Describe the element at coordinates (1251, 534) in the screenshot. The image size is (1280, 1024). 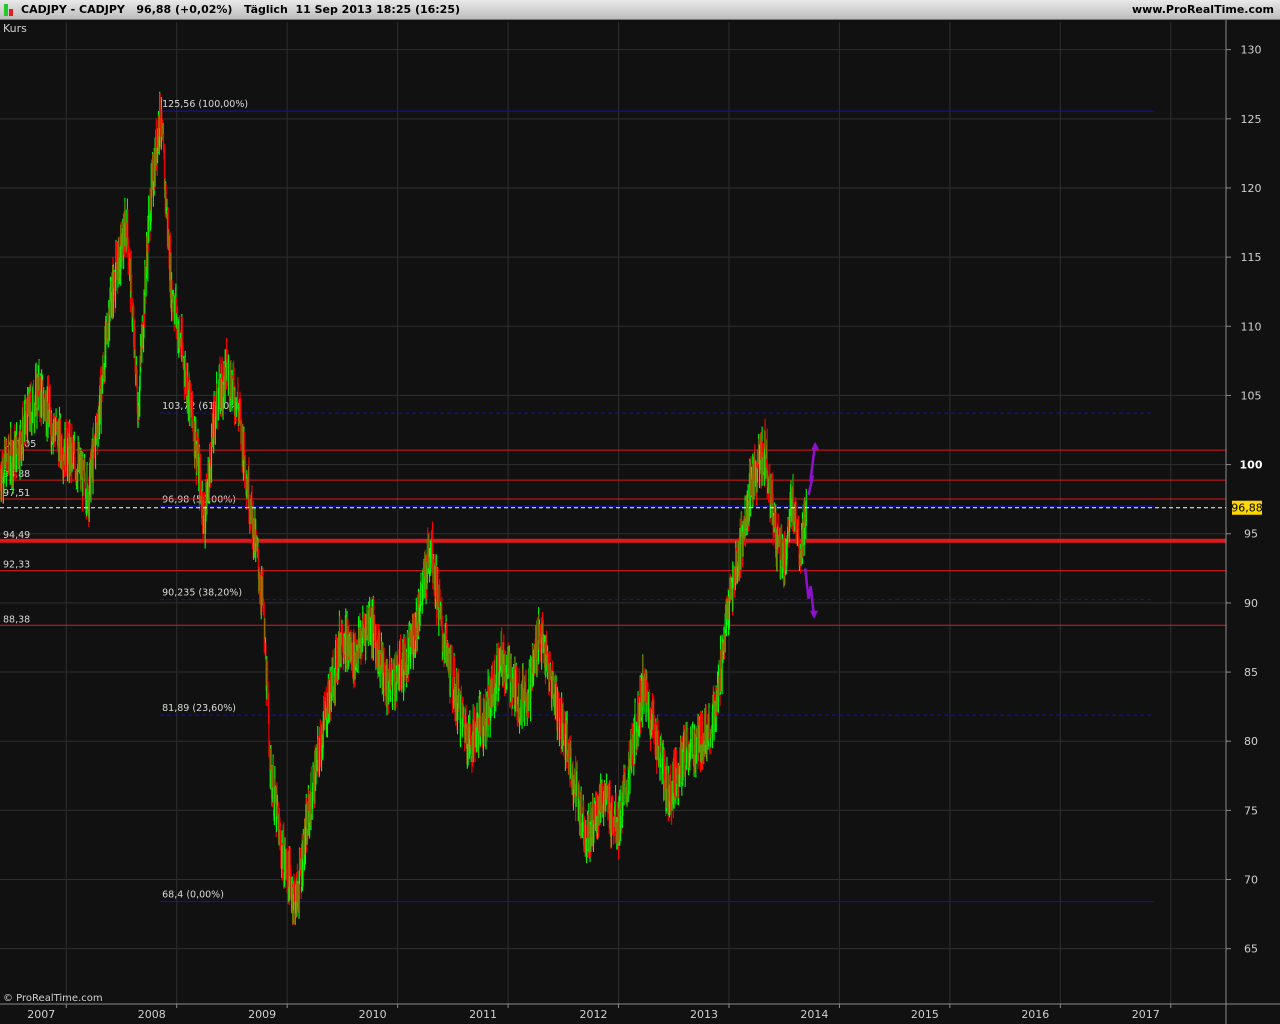
I see `y-tick-label-95: 95` at that location.